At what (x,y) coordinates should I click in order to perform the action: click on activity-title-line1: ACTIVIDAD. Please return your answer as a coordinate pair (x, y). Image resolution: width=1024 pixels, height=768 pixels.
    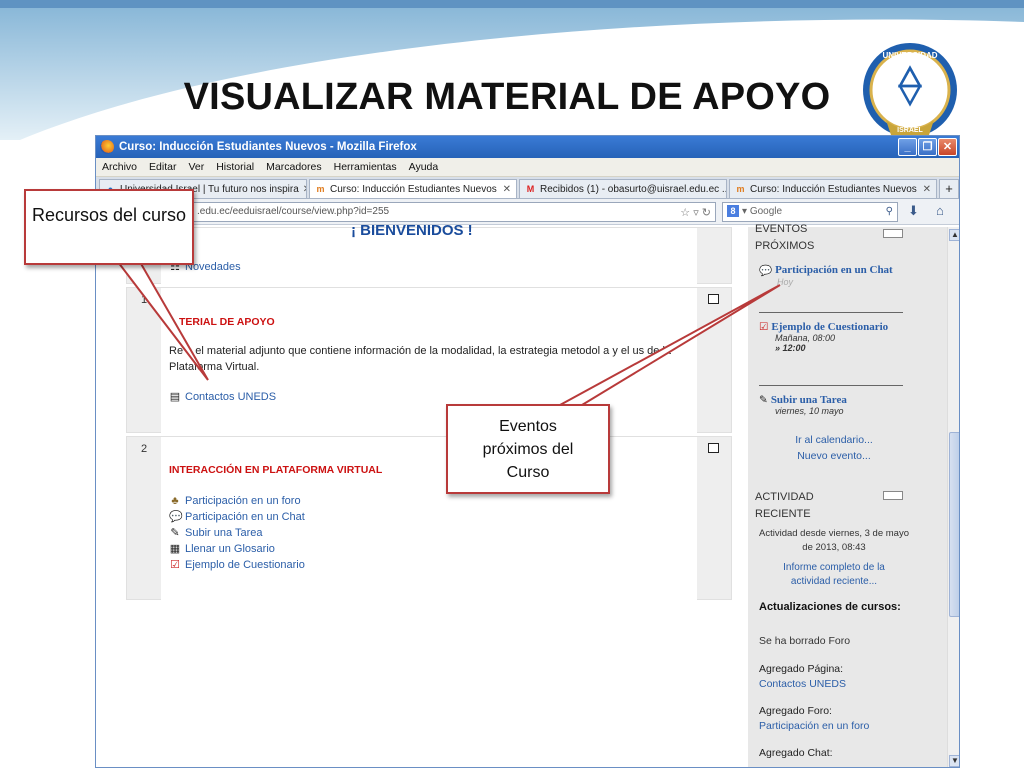
    Looking at the image, I should click on (784, 497).